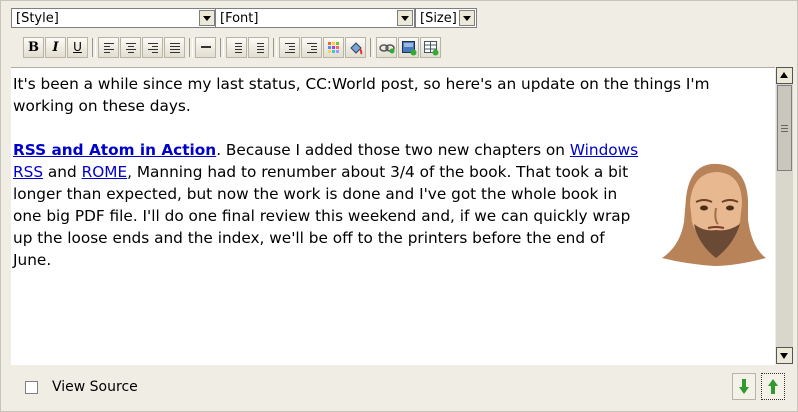 The width and height of the screenshot is (798, 412). Describe the element at coordinates (784, 215) in the screenshot. I see `vertical-scrollbar` at that location.